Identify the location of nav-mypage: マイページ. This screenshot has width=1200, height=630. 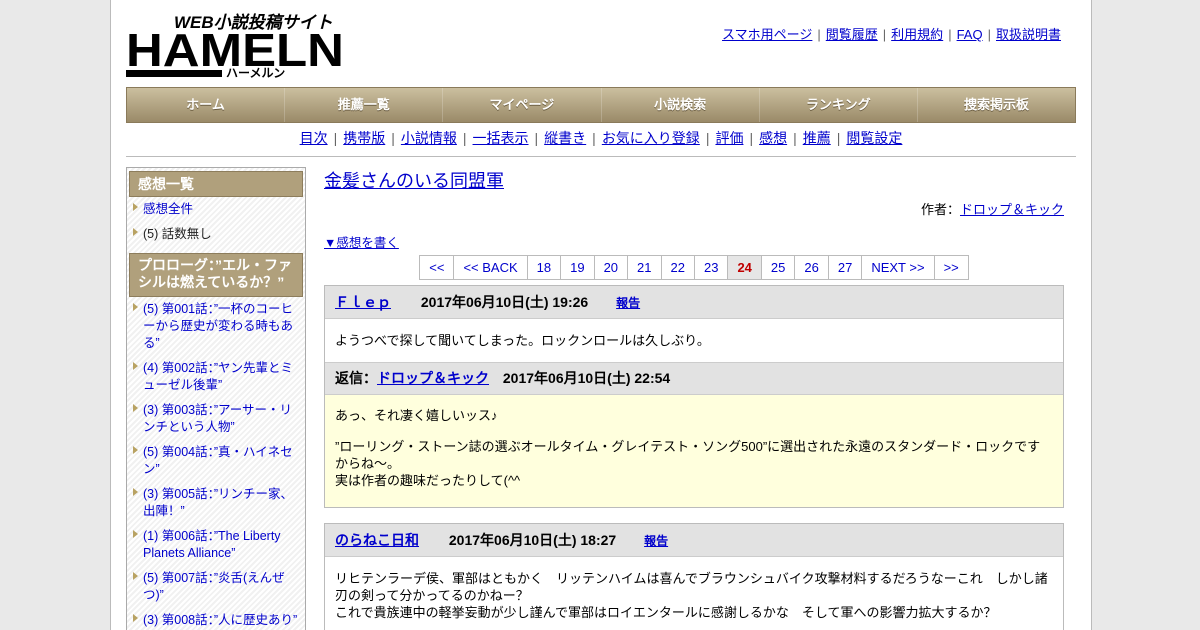
(522, 105).